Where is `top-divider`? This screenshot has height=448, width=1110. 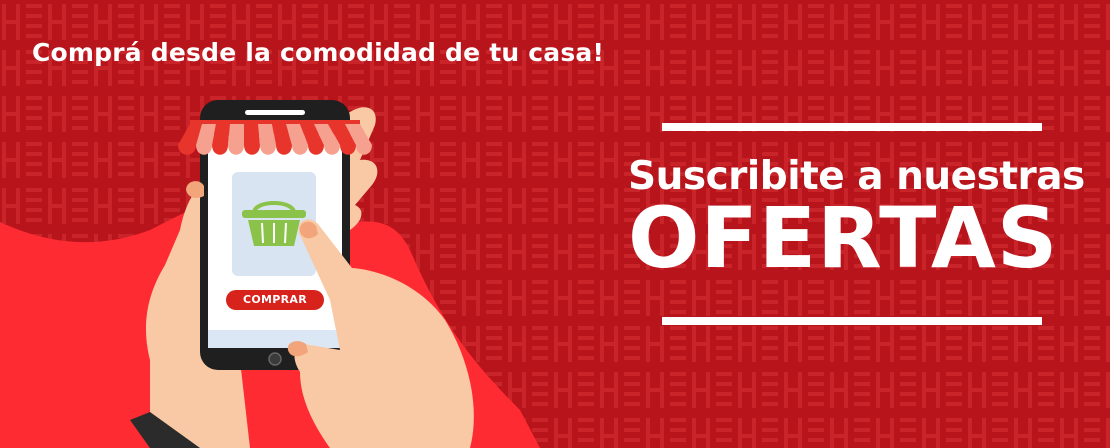
top-divider is located at coordinates (852, 127).